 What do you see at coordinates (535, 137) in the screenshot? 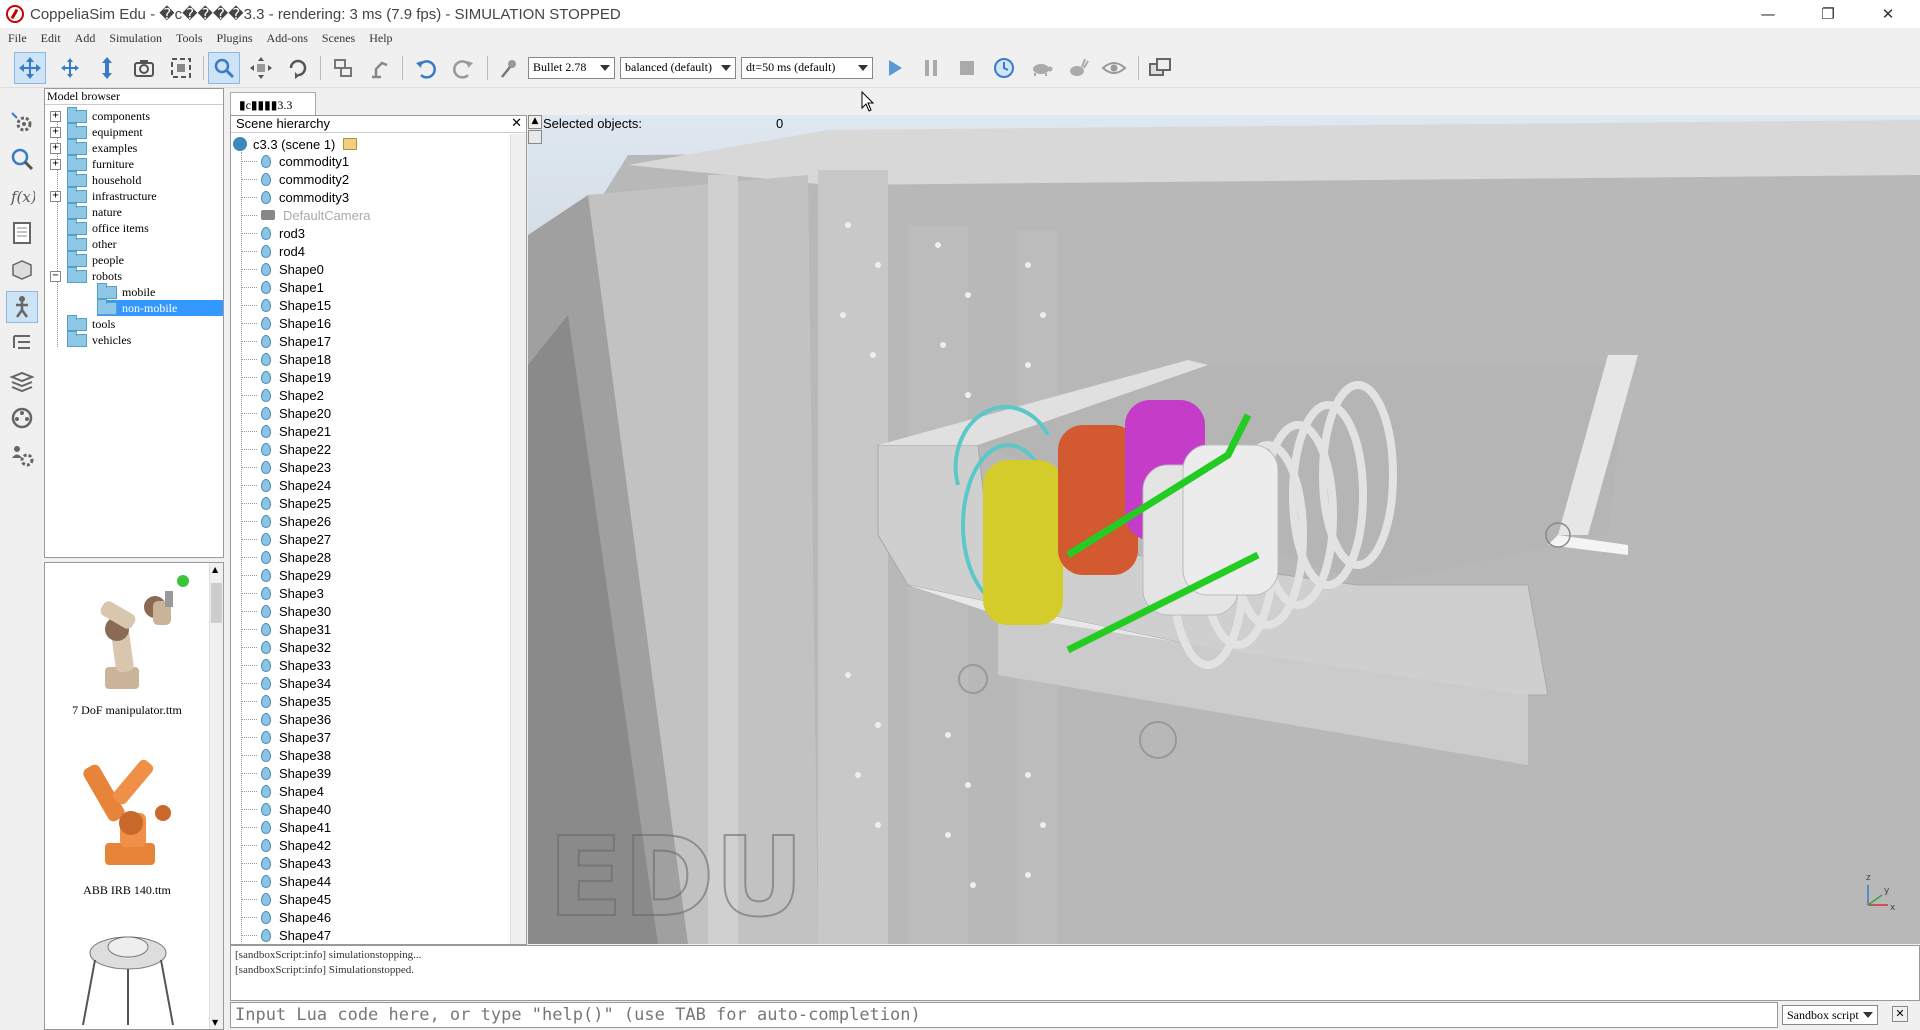
I see `viewport-toggle-icon` at bounding box center [535, 137].